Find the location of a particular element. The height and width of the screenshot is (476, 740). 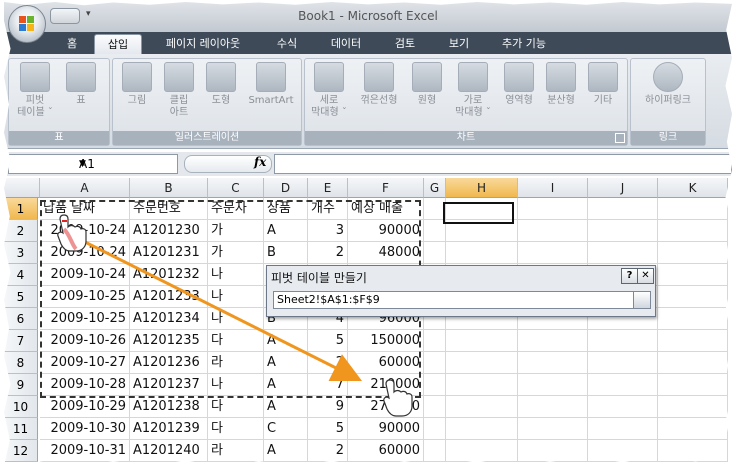

office-button is located at coordinates (27, 24).